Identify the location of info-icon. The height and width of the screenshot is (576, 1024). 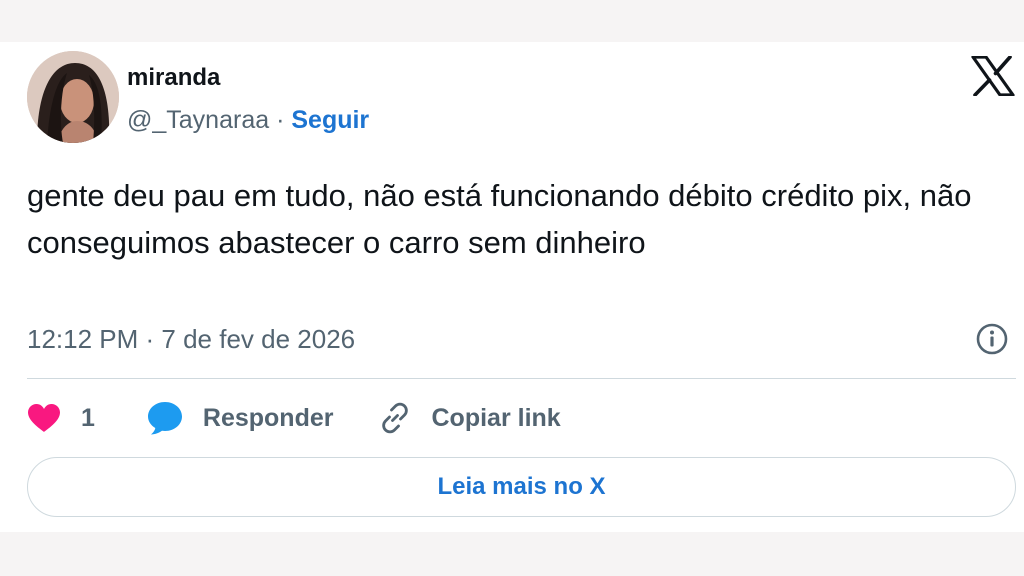
(992, 339).